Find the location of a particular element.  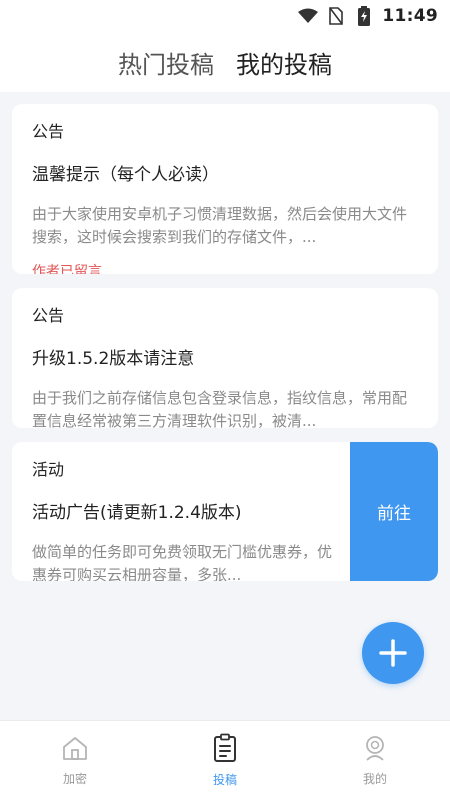

wifi-icon is located at coordinates (308, 16).